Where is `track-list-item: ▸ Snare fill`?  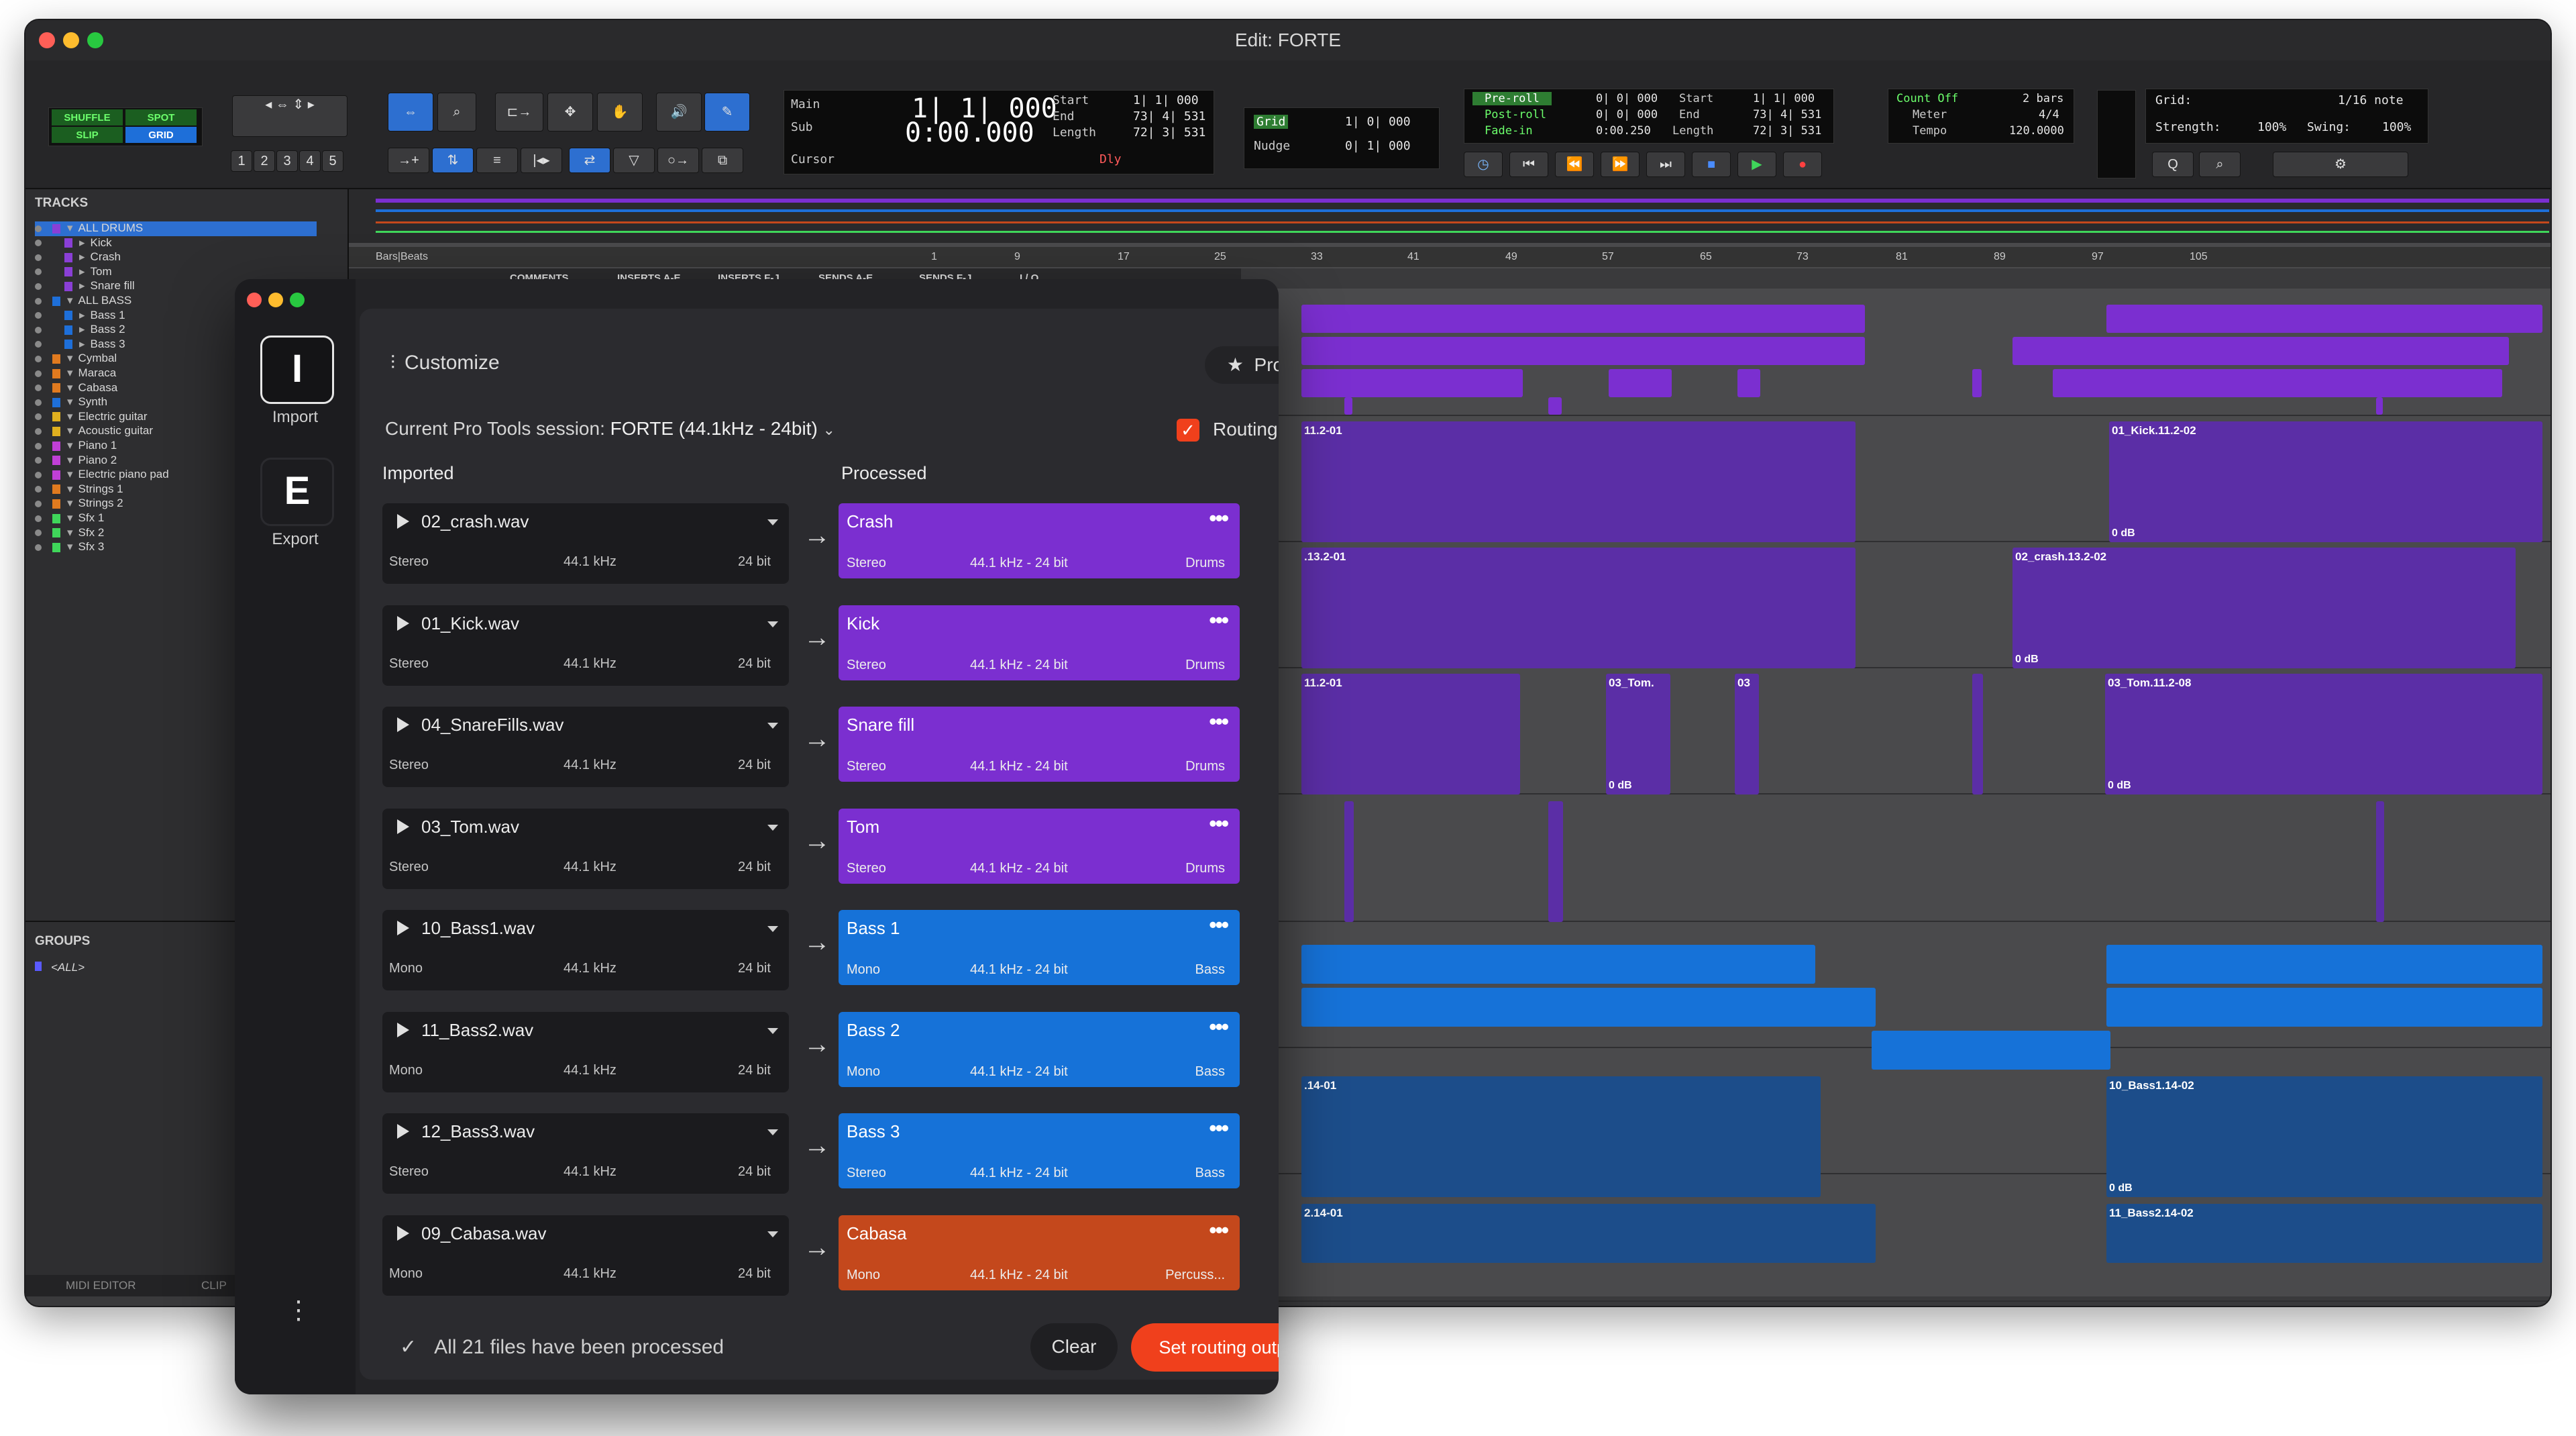 track-list-item: ▸ Snare fill is located at coordinates (85, 286).